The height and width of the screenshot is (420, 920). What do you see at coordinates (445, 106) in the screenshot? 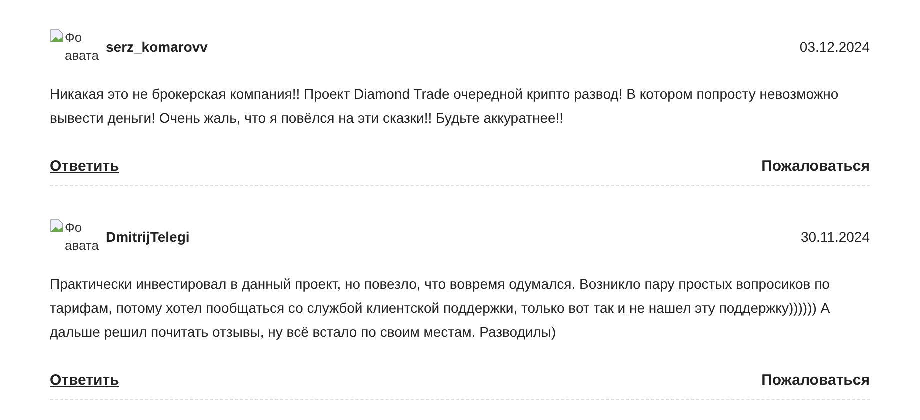
I see `comment-text: Никакая это не брокерская компания!! Проект Diamond Trade очередной крипто развод! В котором попросту невозможно вывести деньги! Очень жаль, что я повёлся на эти сказки!! Будьте аккуратнее!!` at bounding box center [445, 106].